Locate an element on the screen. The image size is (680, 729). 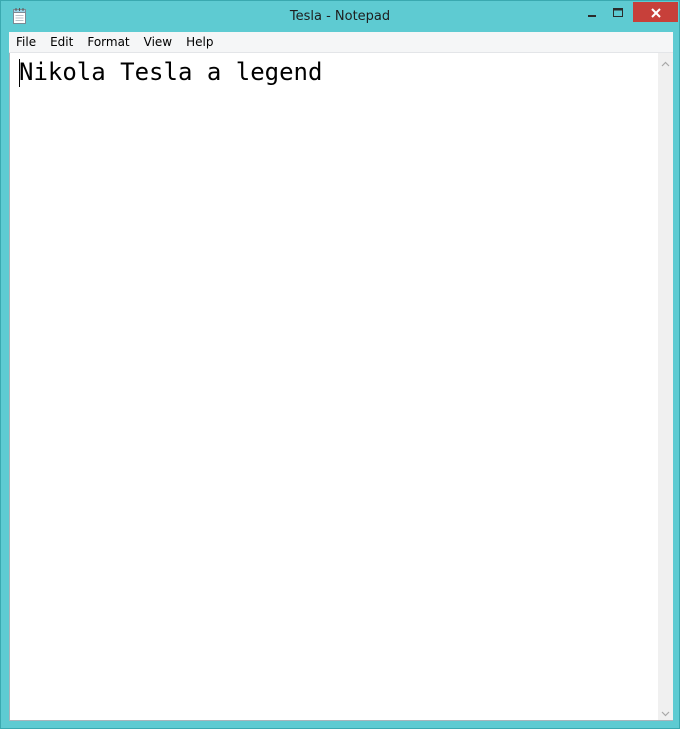
menu-view: View is located at coordinates (158, 42).